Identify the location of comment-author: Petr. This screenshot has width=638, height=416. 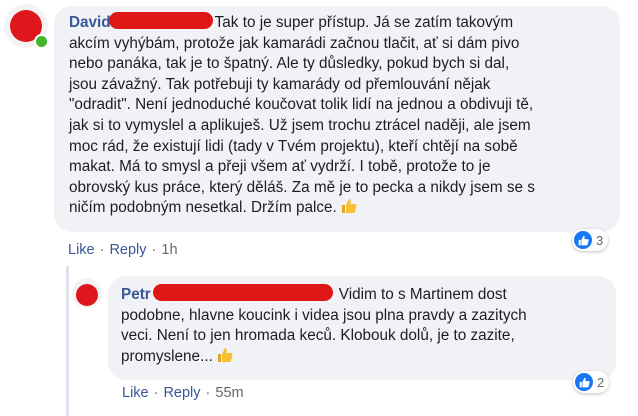
(136, 294).